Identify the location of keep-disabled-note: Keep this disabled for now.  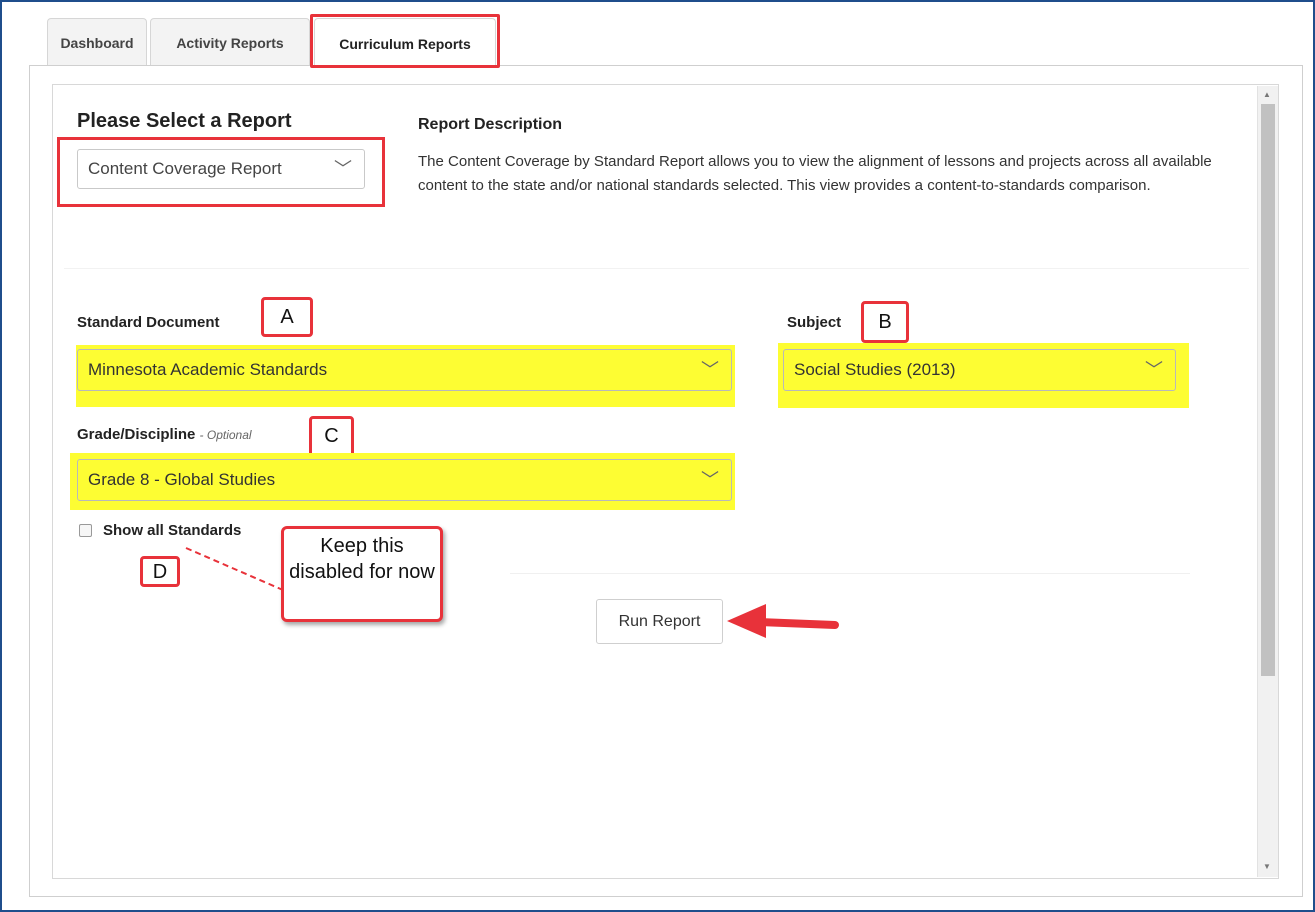
(362, 574).